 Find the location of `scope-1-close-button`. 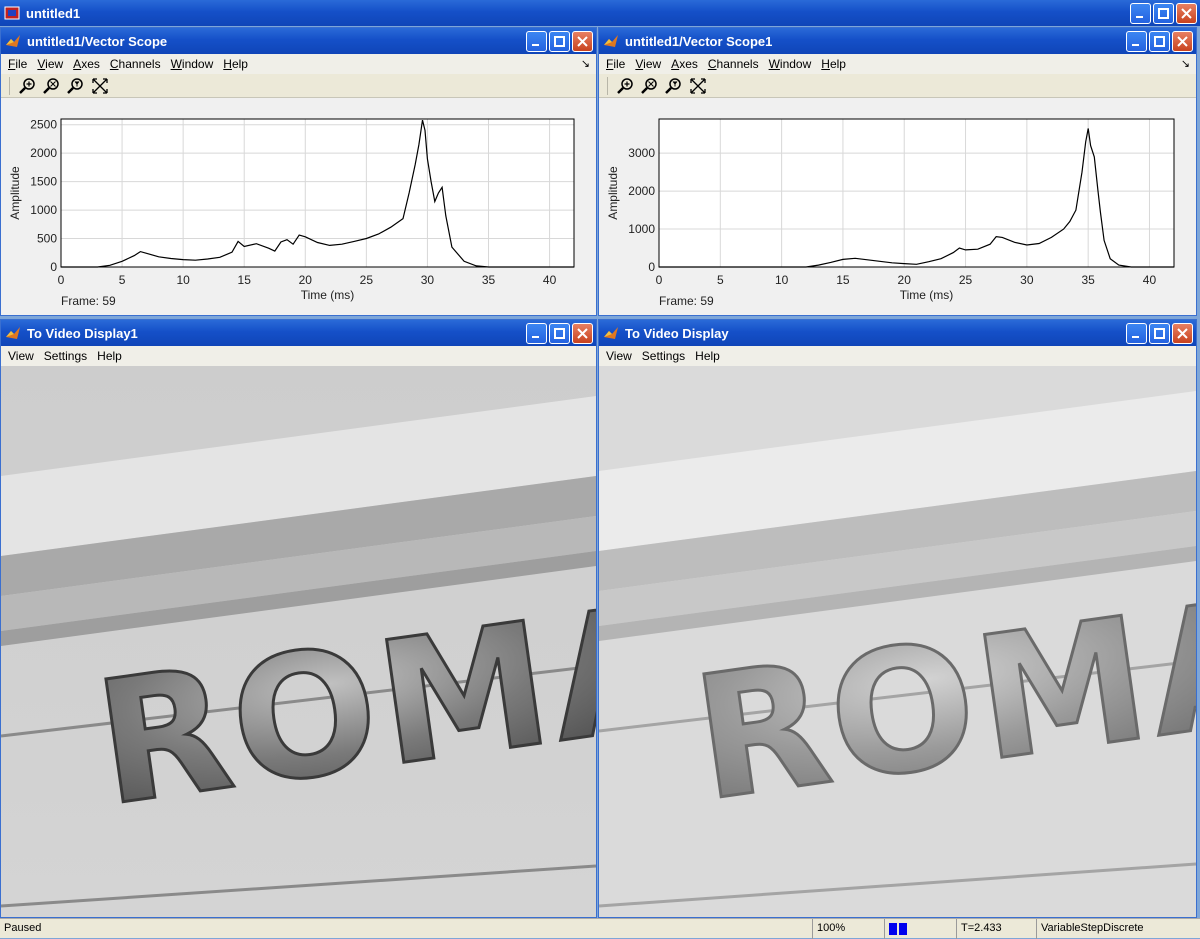

scope-1-close-button is located at coordinates (582, 41).